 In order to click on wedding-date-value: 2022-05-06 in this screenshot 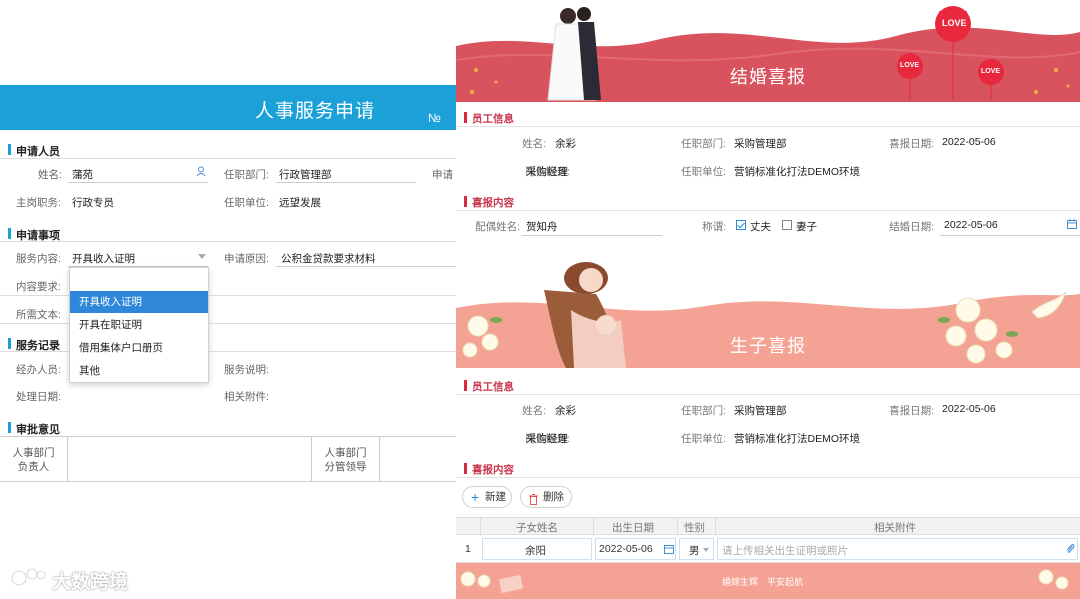, I will do `click(969, 142)`.